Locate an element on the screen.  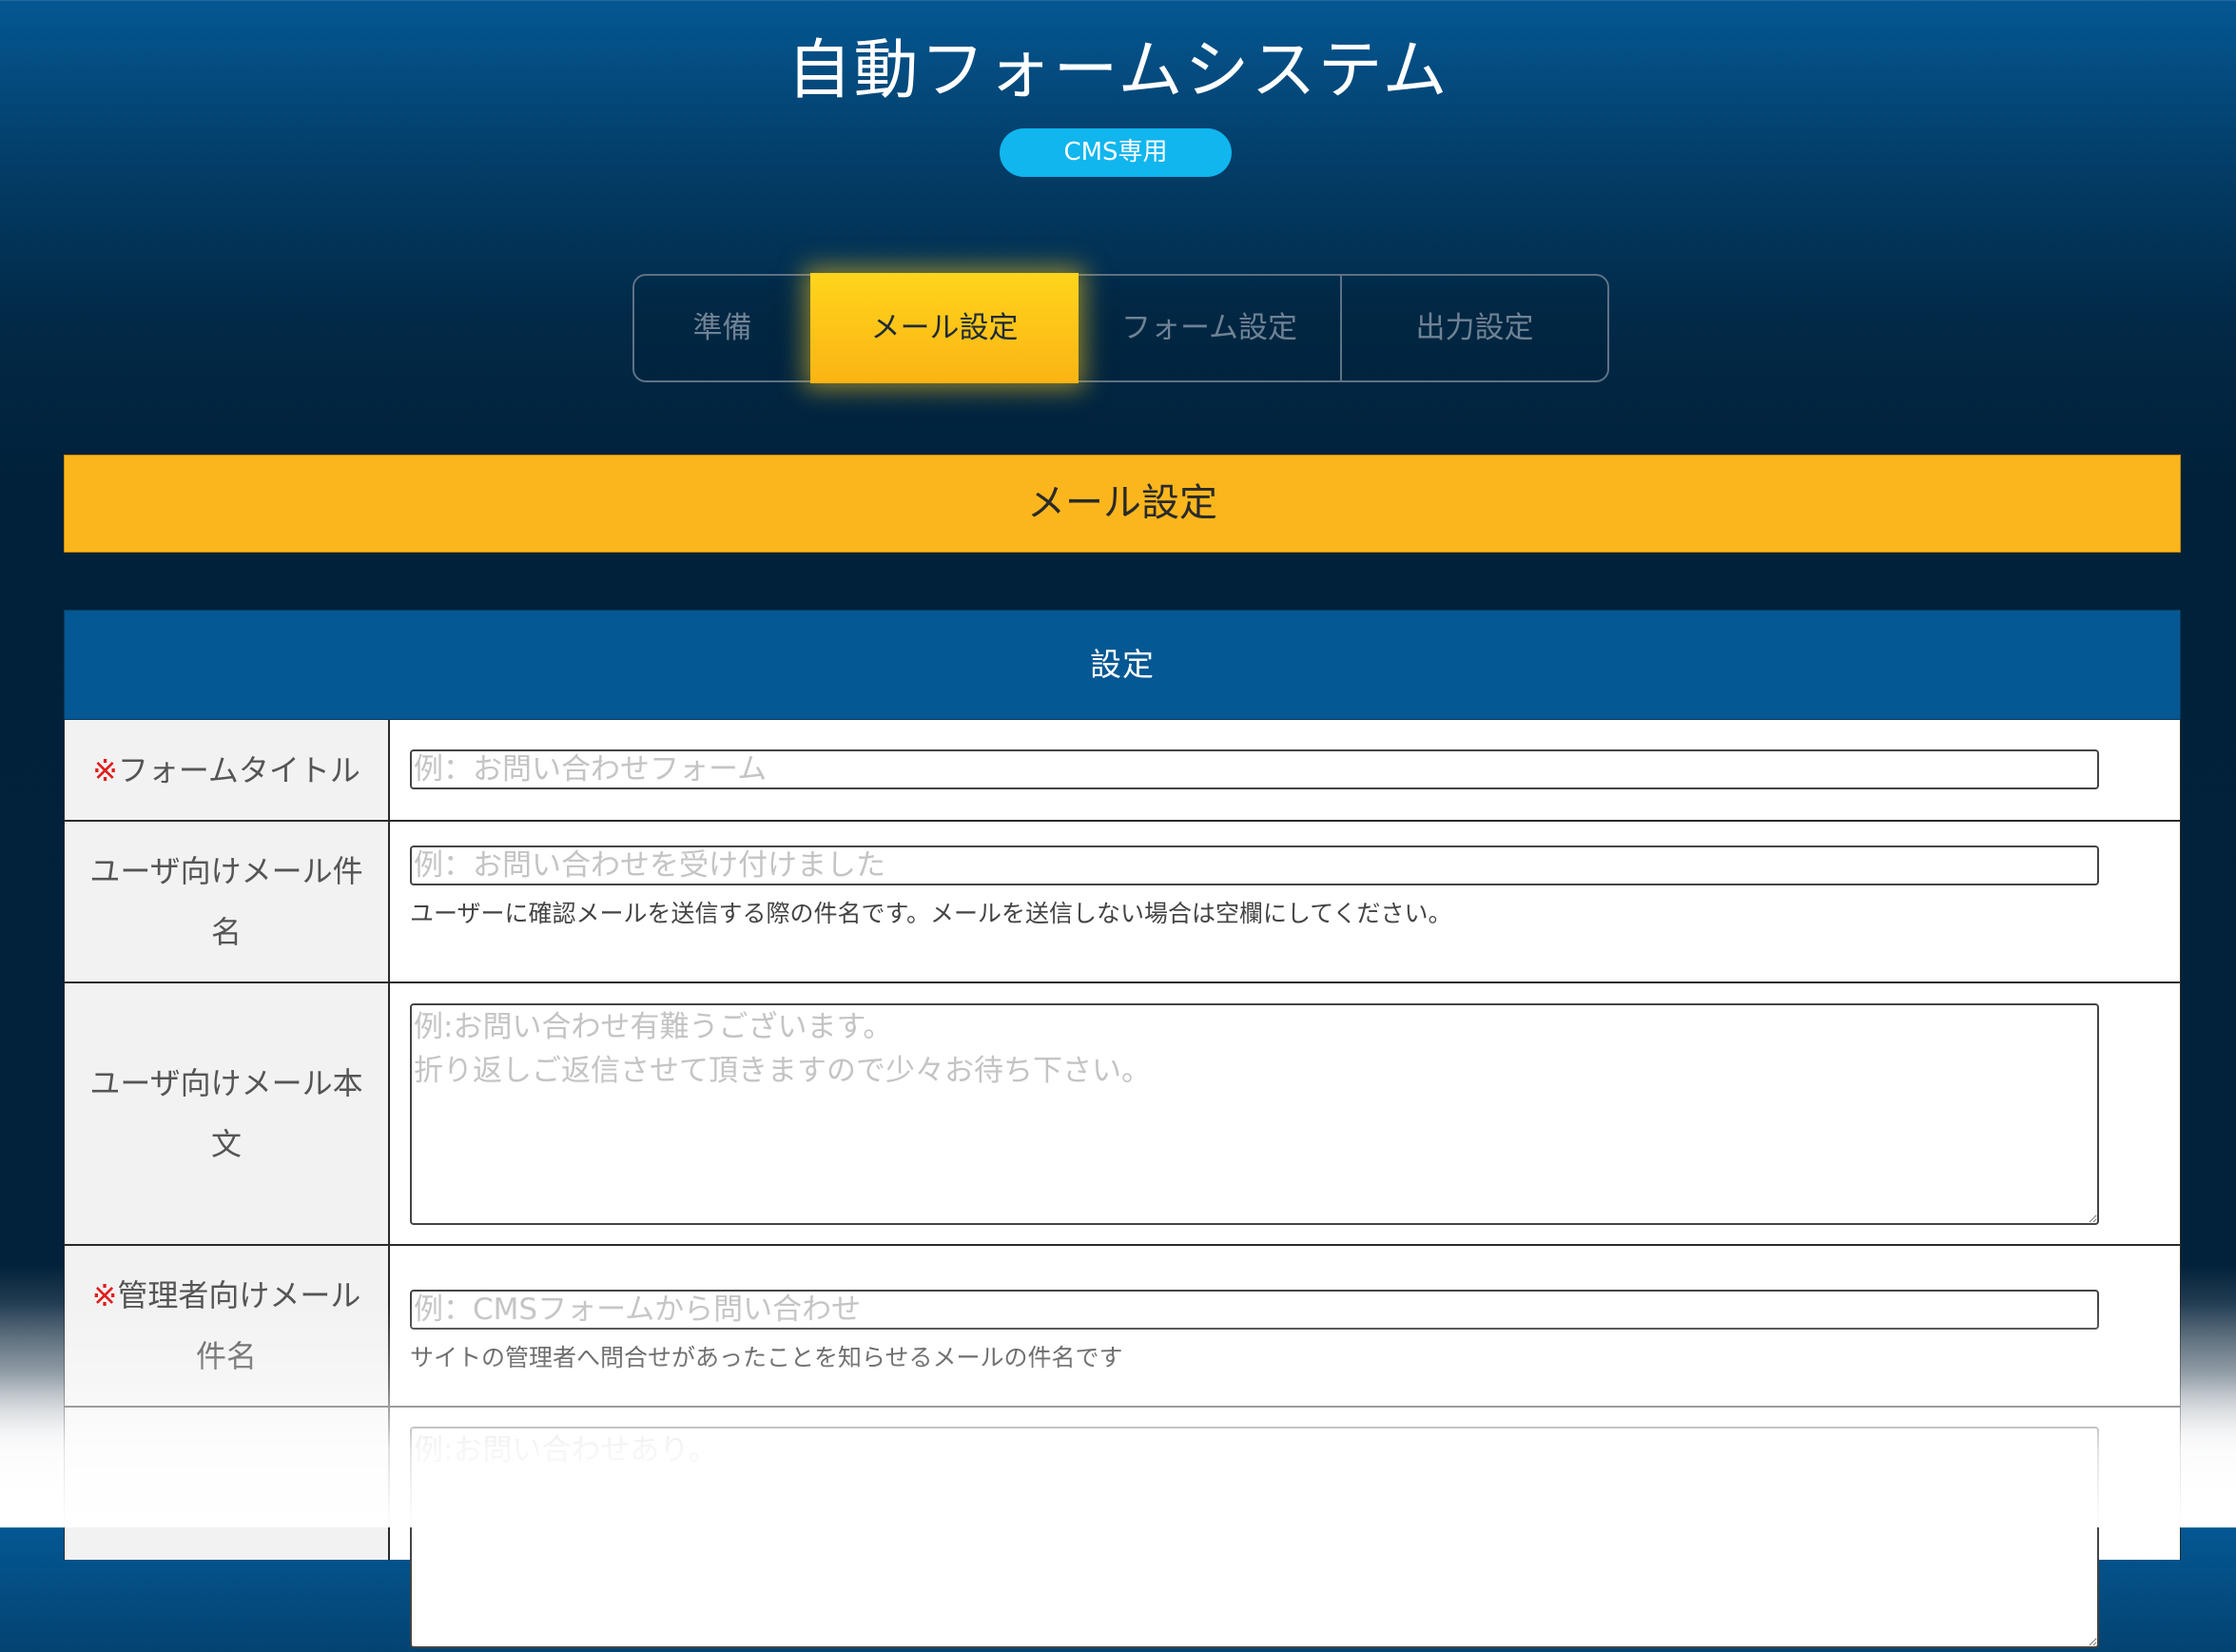
admin-mail-body-textarea is located at coordinates (1254, 1537).